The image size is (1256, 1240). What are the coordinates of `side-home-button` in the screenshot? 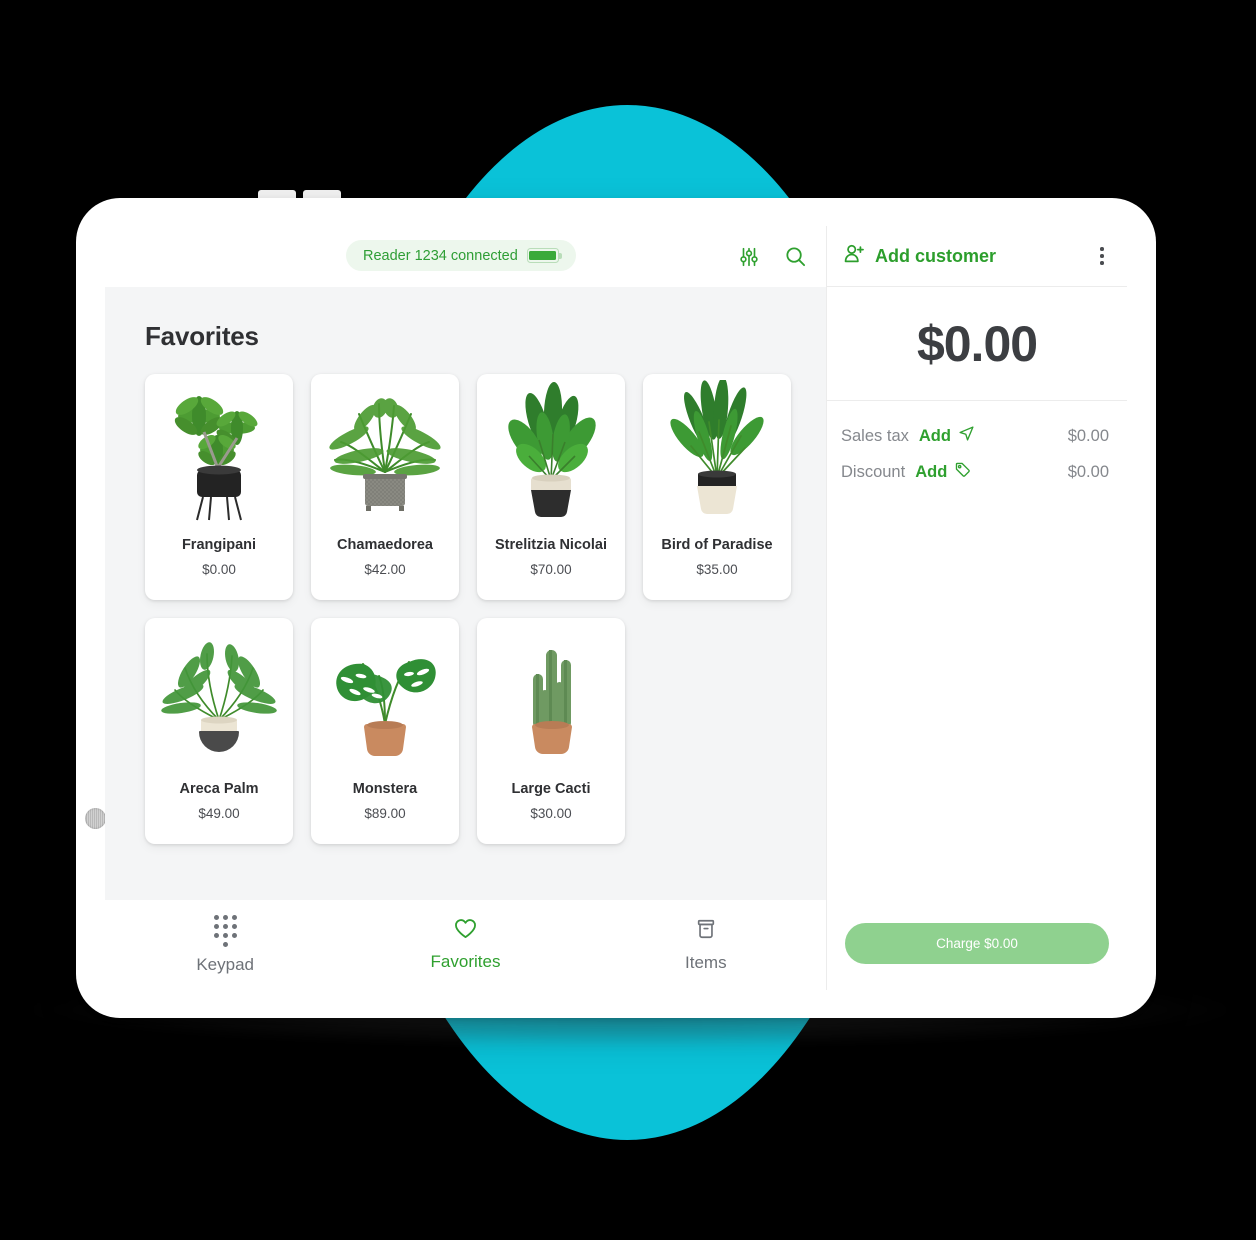 It's located at (95, 818).